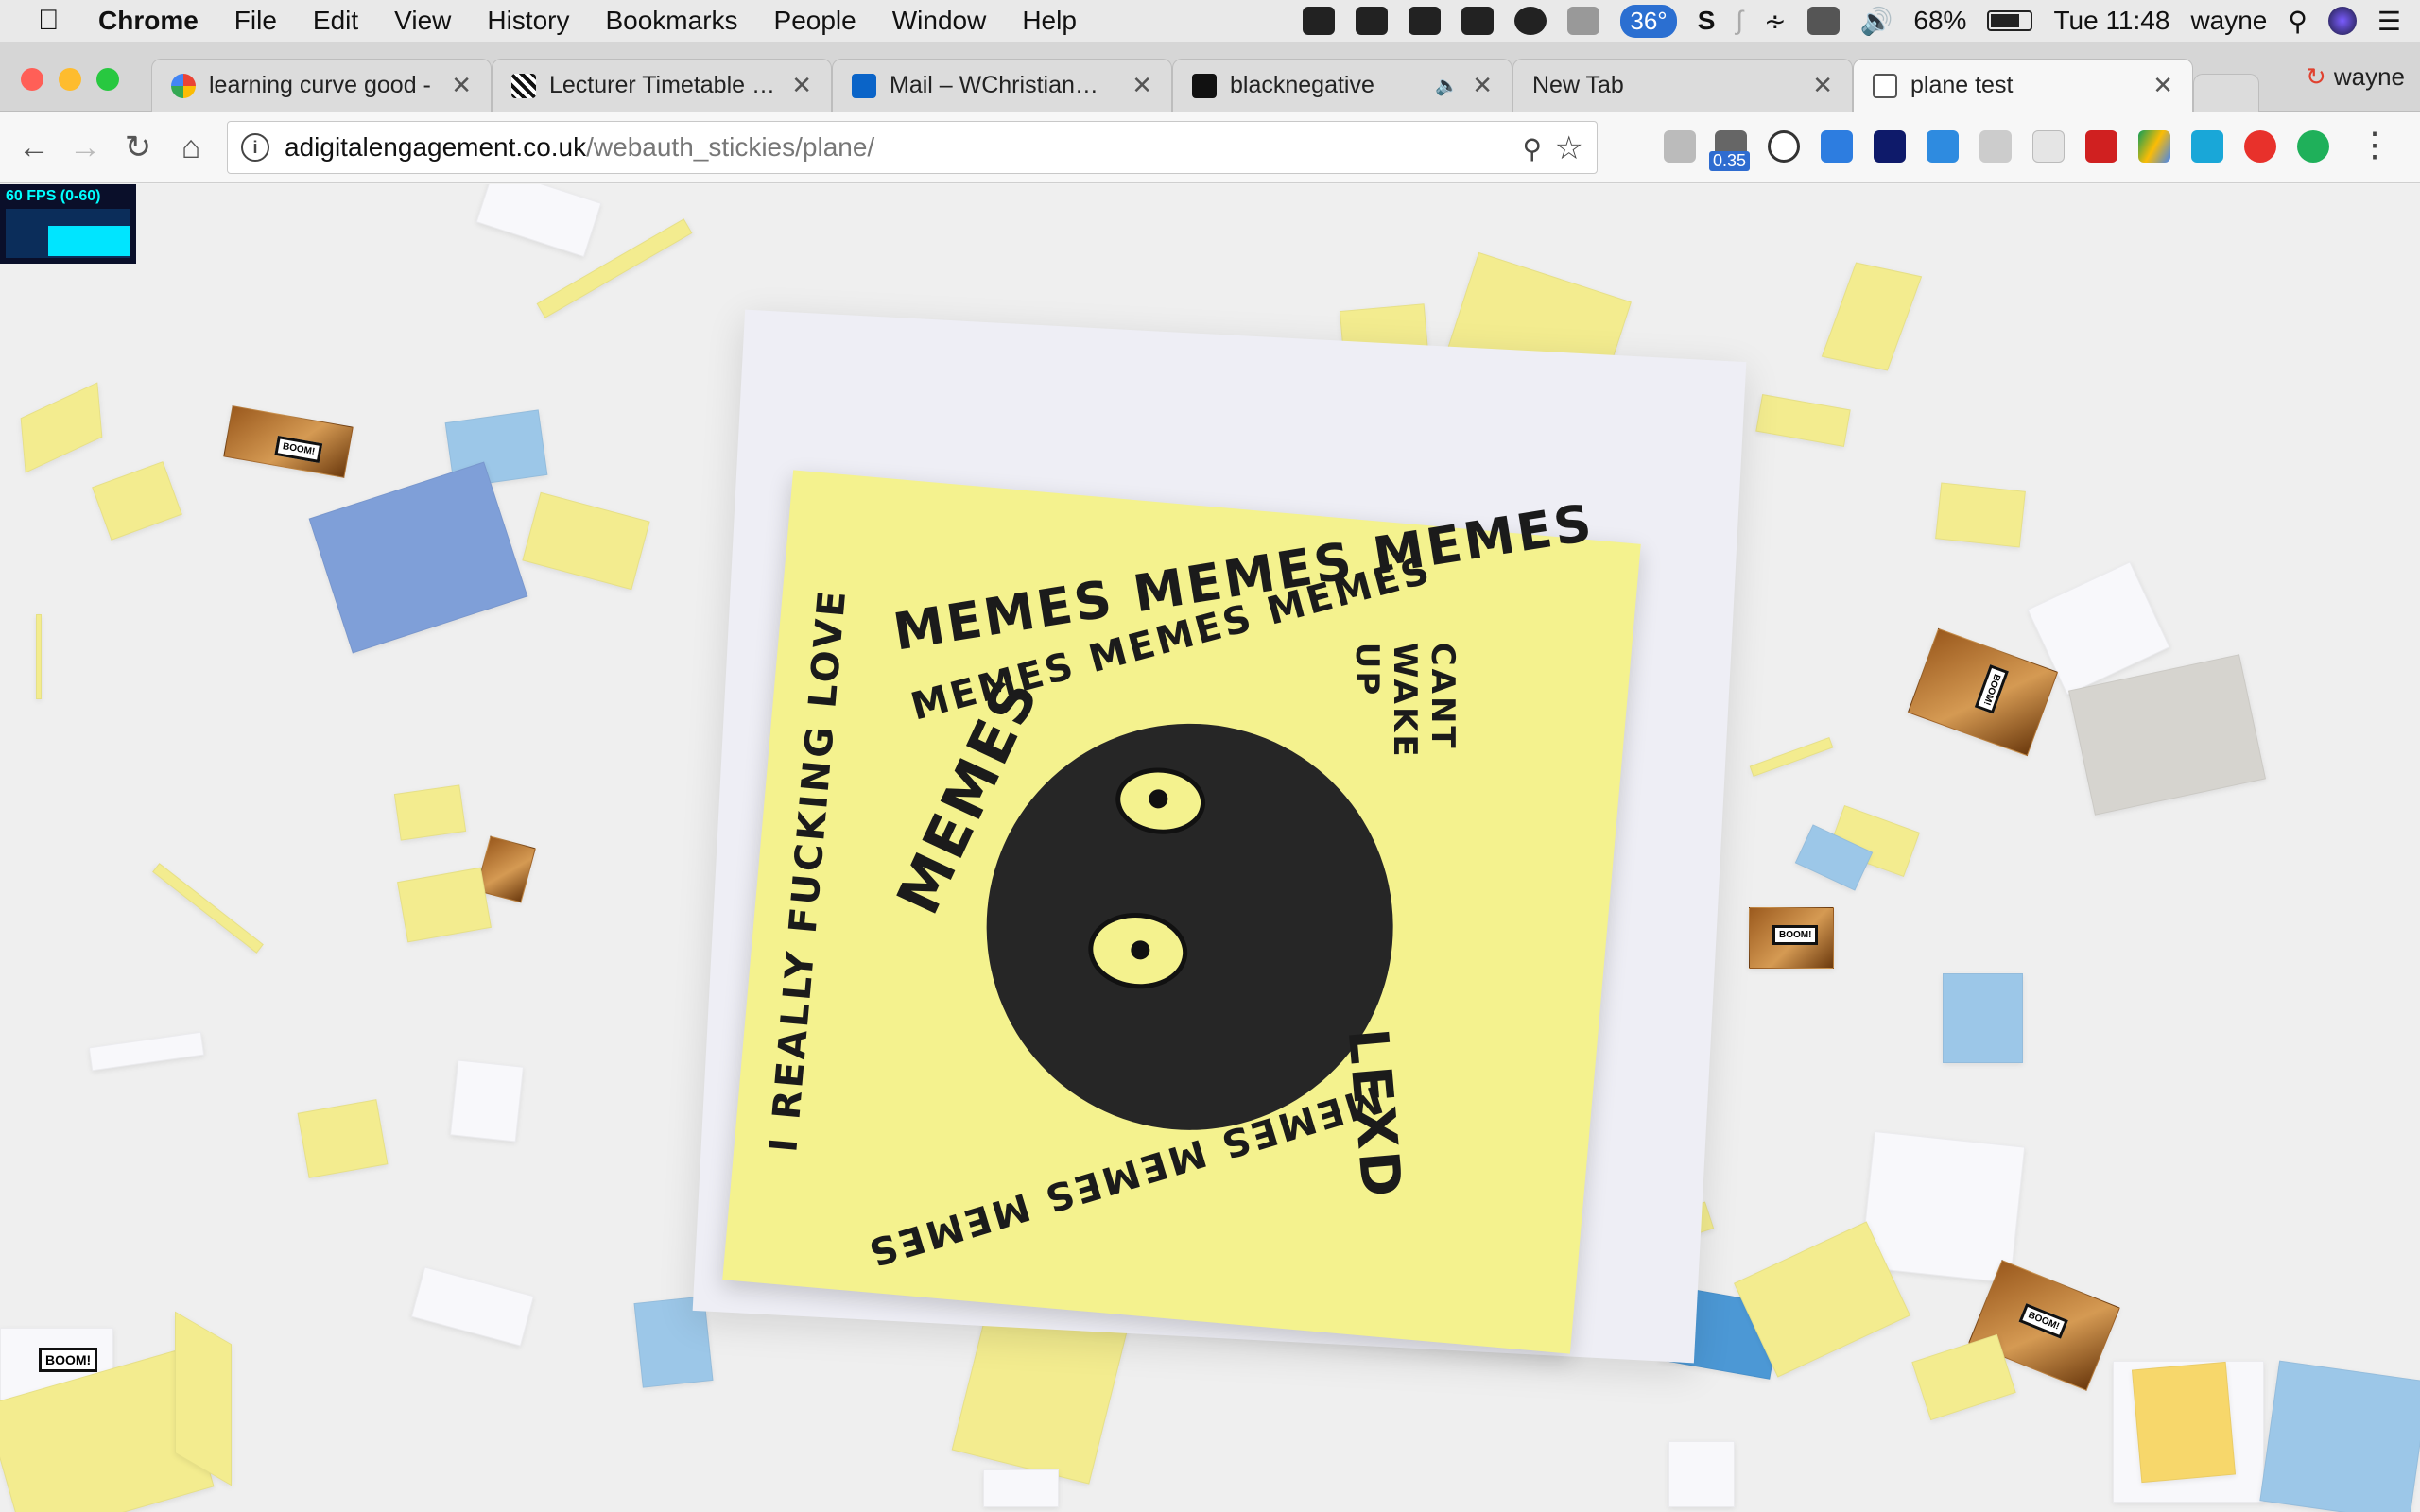 Image resolution: width=2420 pixels, height=1512 pixels. What do you see at coordinates (1137, 950) in the screenshot?
I see `face-eye` at bounding box center [1137, 950].